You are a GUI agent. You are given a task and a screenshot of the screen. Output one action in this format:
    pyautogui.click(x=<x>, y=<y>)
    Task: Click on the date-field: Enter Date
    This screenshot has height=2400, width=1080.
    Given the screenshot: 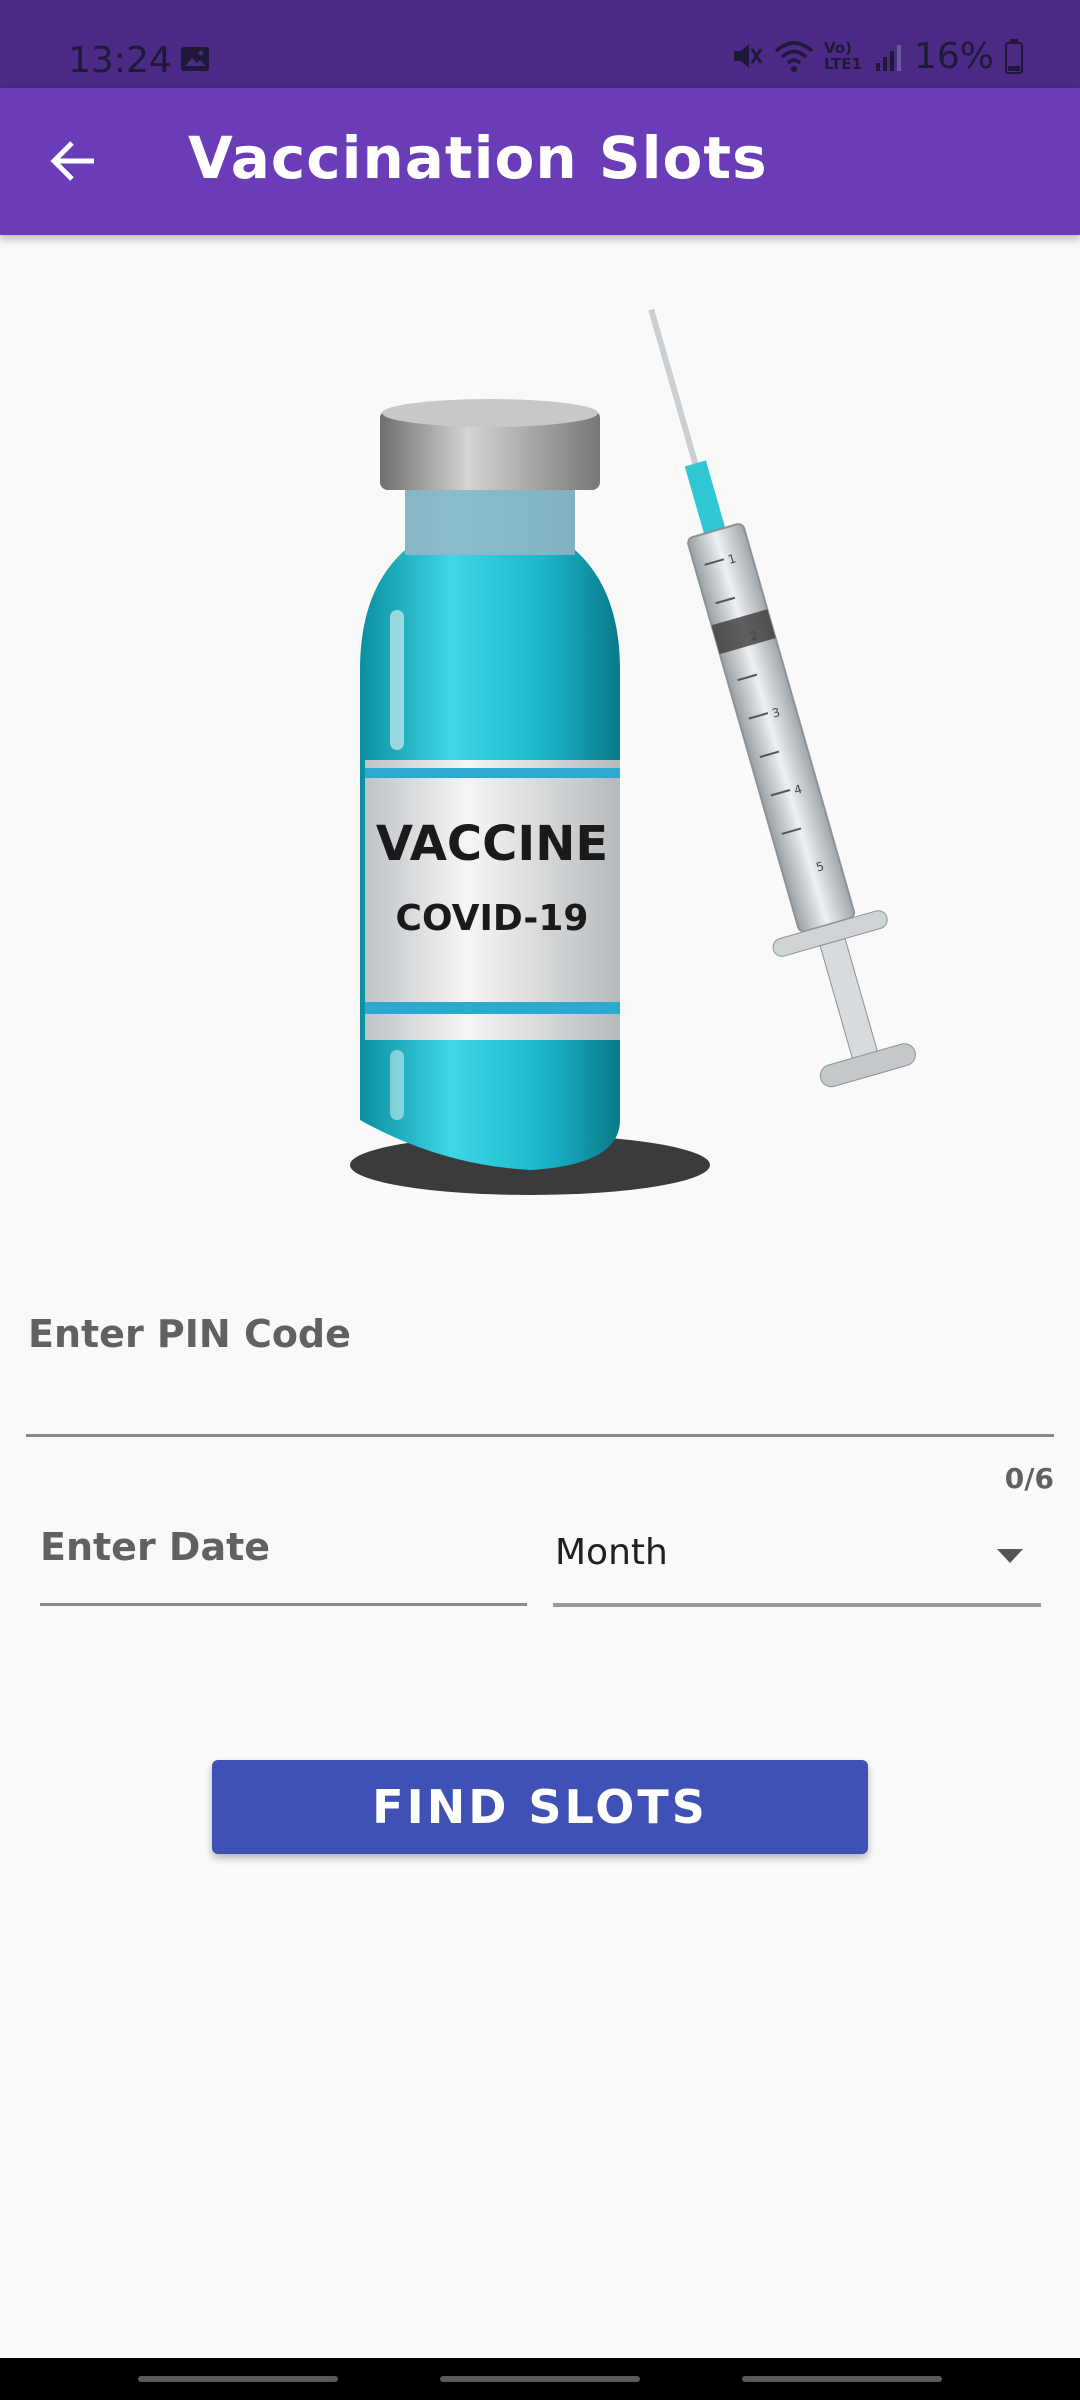 What is the action you would take?
    pyautogui.click(x=283, y=1557)
    